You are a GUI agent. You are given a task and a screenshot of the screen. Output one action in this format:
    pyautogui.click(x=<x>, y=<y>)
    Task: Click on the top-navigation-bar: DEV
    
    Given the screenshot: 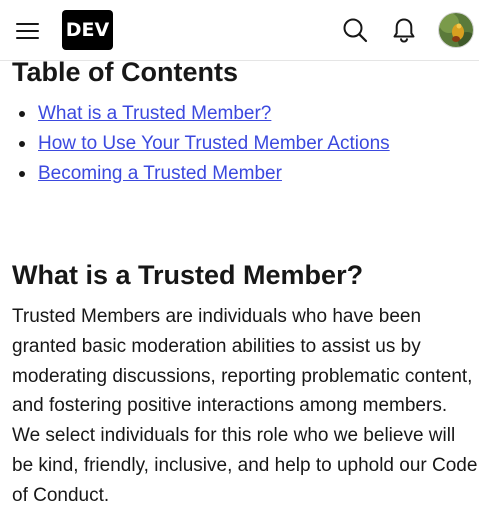 What is the action you would take?
    pyautogui.click(x=239, y=30)
    